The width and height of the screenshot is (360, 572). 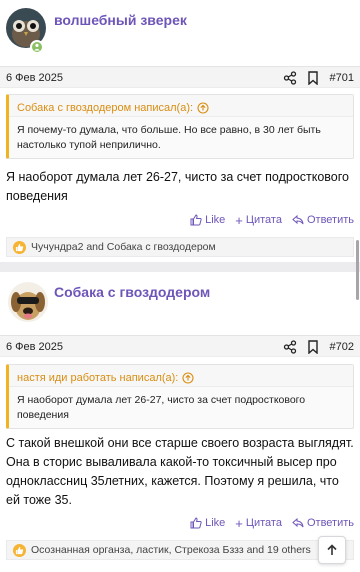 I want to click on post-meta-bar: 6 Фев 2025 #702, so click(x=180, y=346).